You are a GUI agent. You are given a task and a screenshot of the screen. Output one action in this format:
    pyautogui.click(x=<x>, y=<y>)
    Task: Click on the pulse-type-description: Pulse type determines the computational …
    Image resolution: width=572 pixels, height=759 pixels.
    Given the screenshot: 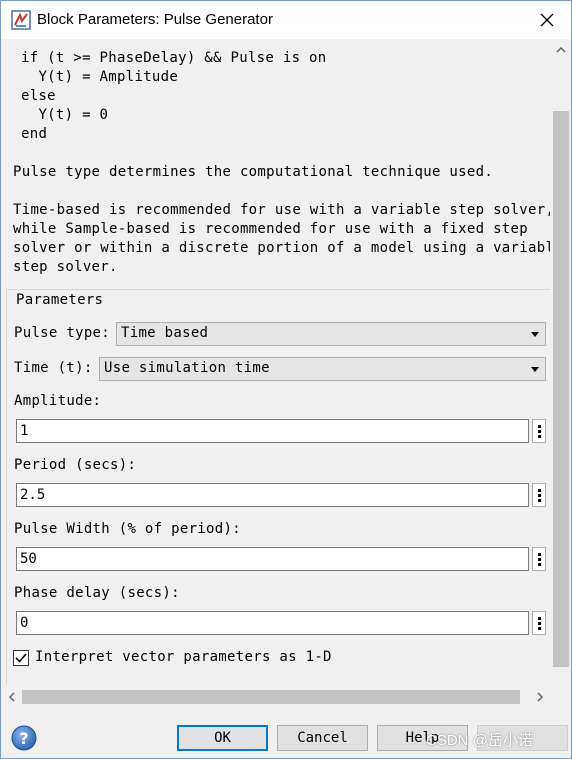 What is the action you would take?
    pyautogui.click(x=253, y=172)
    